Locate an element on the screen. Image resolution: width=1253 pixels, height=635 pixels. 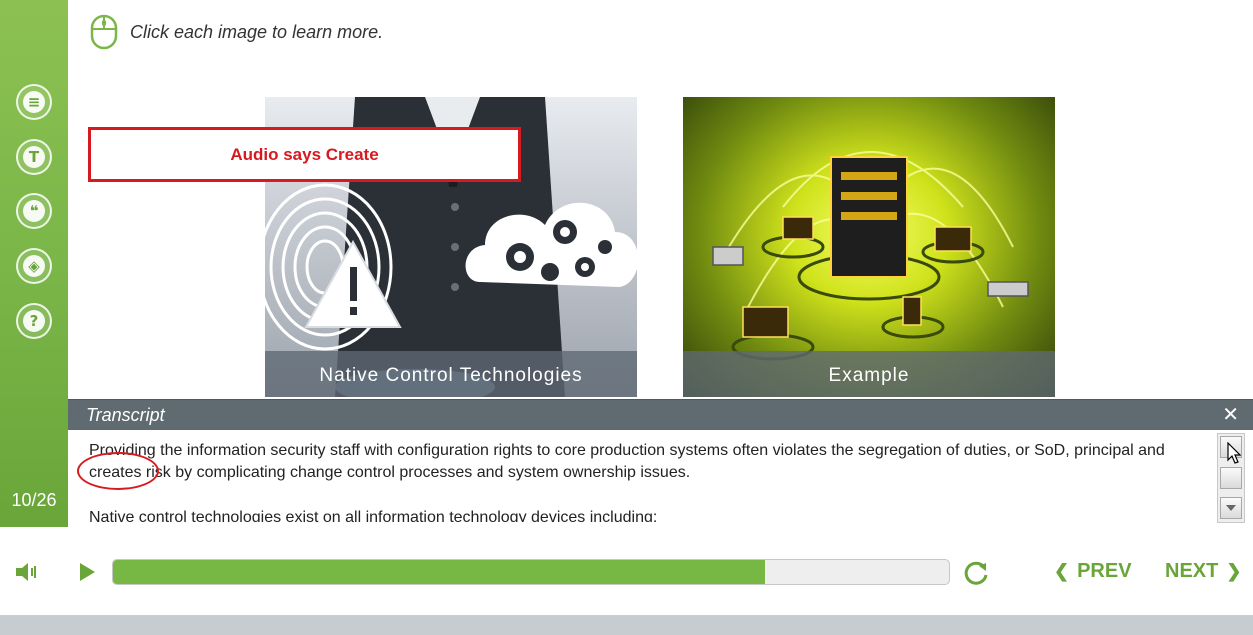
quote-button: ❝ is located at coordinates (34, 211).